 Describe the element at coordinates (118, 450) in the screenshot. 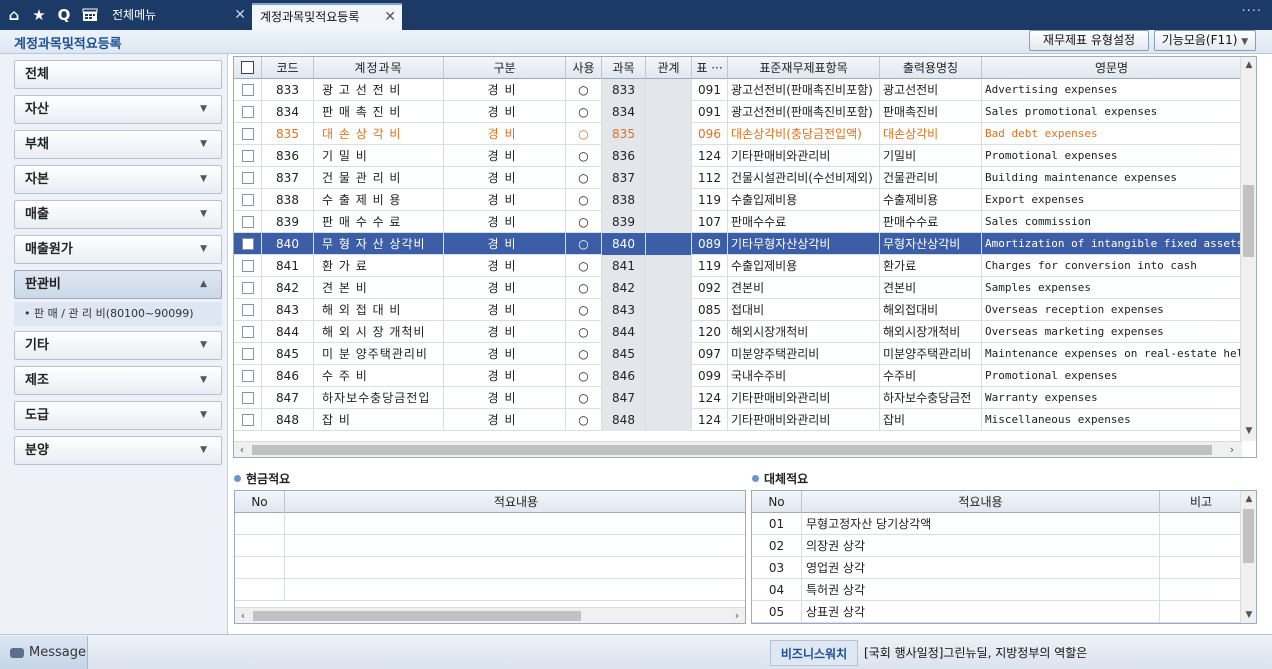

I see `sidebar-item-presale: 분양 ▼` at that location.